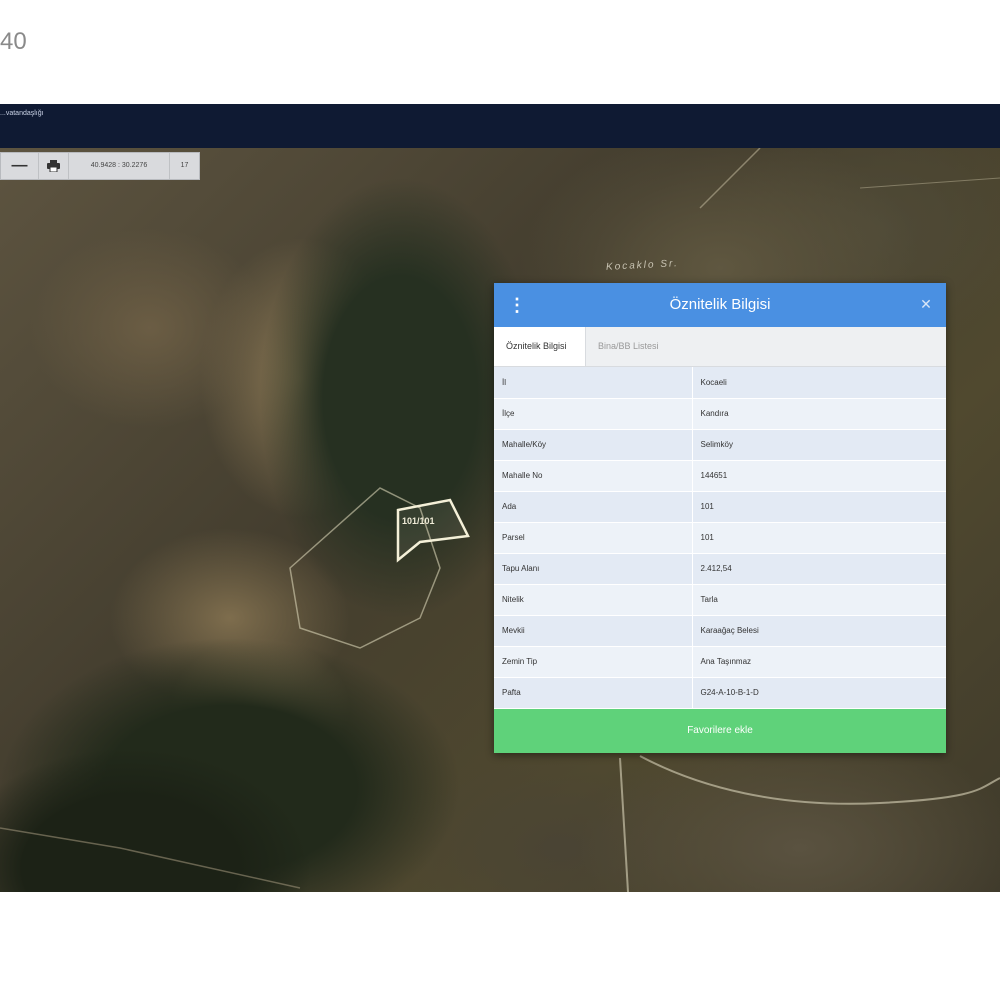 This screenshot has width=1000, height=1000. Describe the element at coordinates (593, 569) in the screenshot. I see `row-key: Tapu Alanı` at that location.